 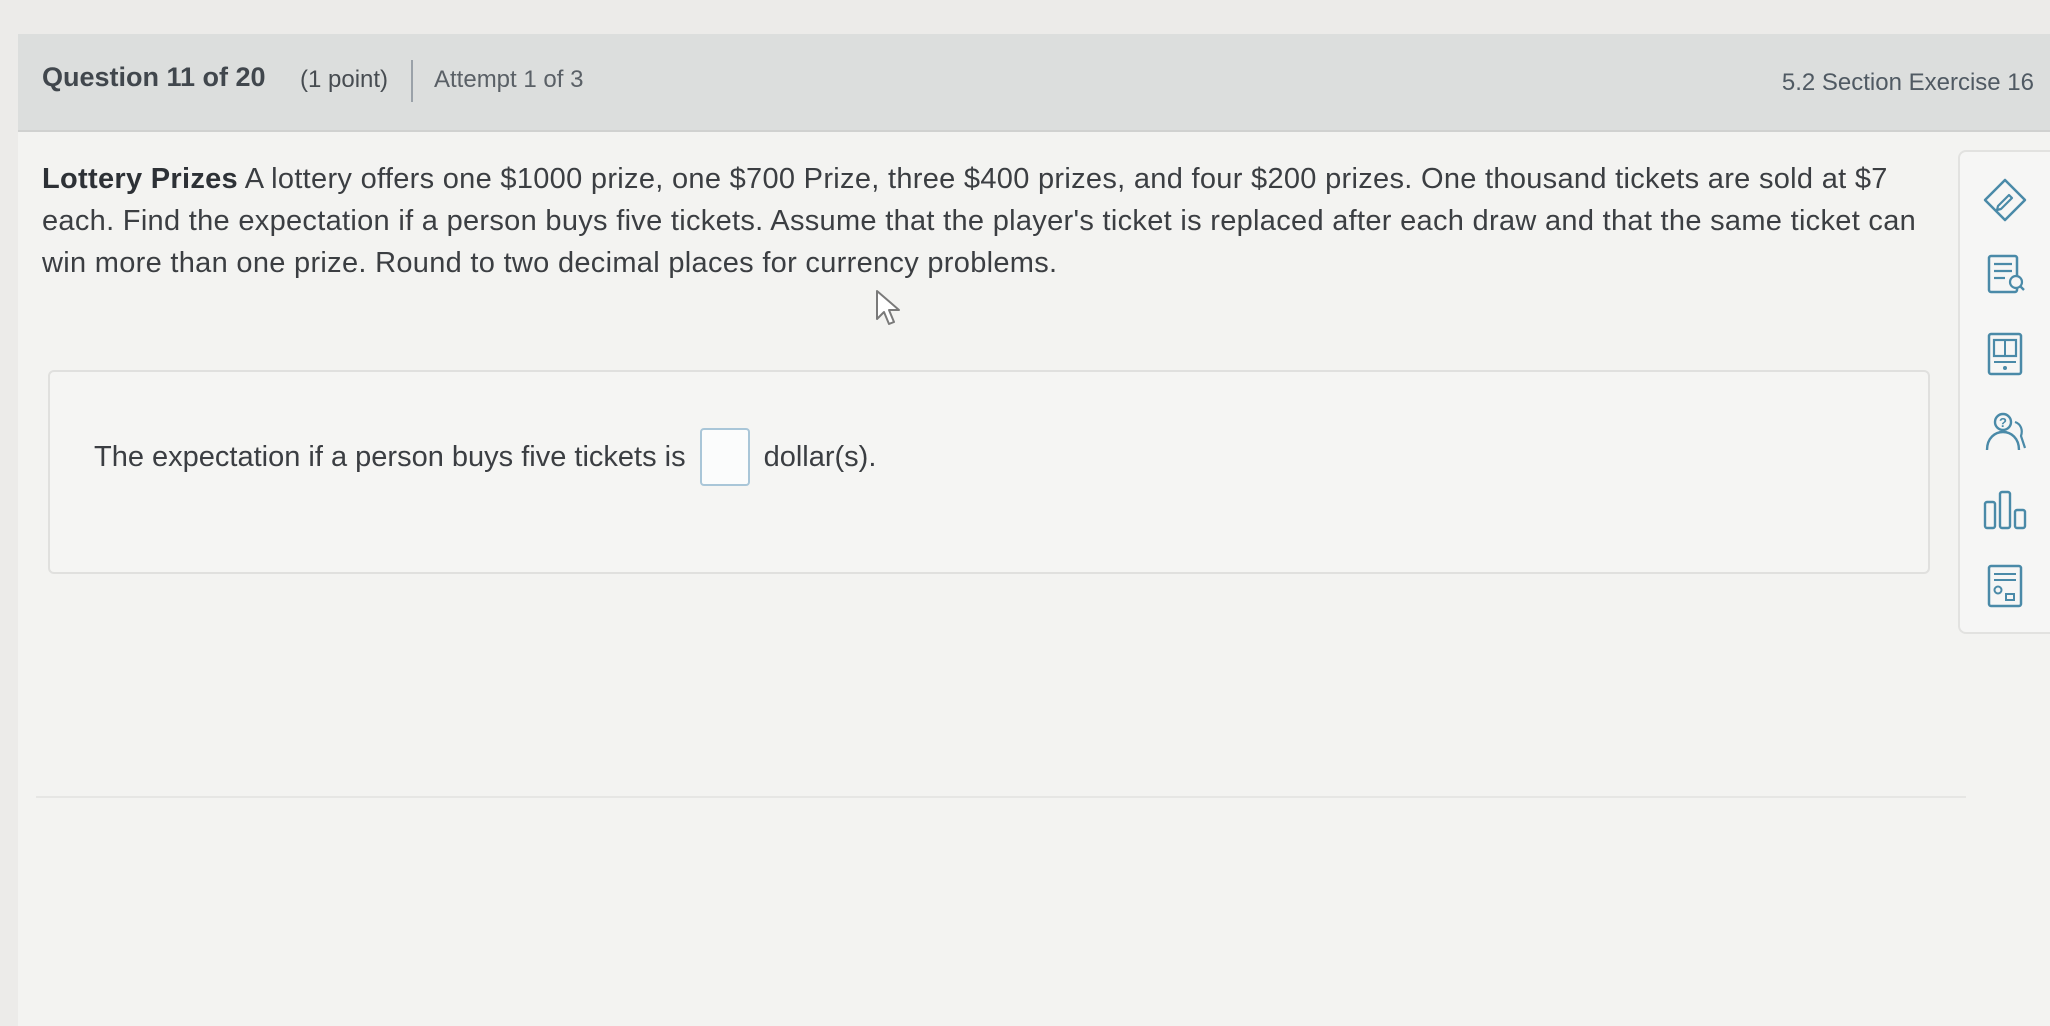 What do you see at coordinates (1001, 797) in the screenshot?
I see `divider` at bounding box center [1001, 797].